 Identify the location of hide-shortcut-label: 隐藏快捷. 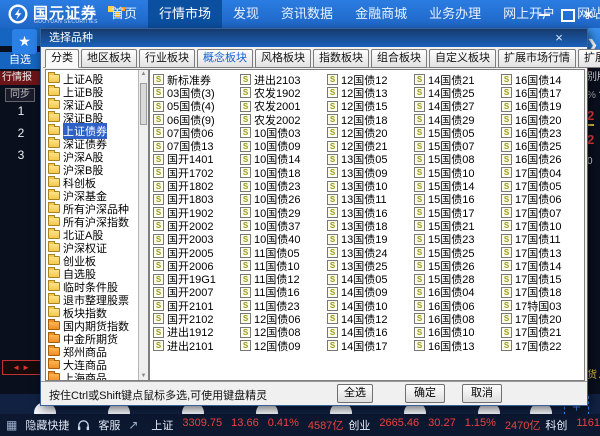
(47, 425).